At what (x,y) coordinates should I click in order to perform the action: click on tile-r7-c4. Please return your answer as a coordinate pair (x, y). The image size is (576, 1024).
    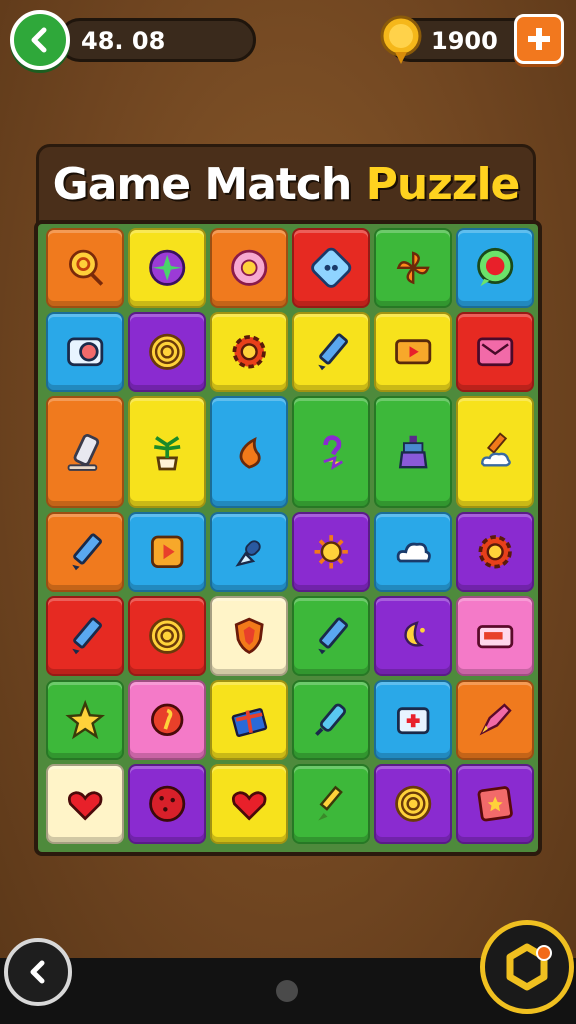
    Looking at the image, I should click on (331, 804).